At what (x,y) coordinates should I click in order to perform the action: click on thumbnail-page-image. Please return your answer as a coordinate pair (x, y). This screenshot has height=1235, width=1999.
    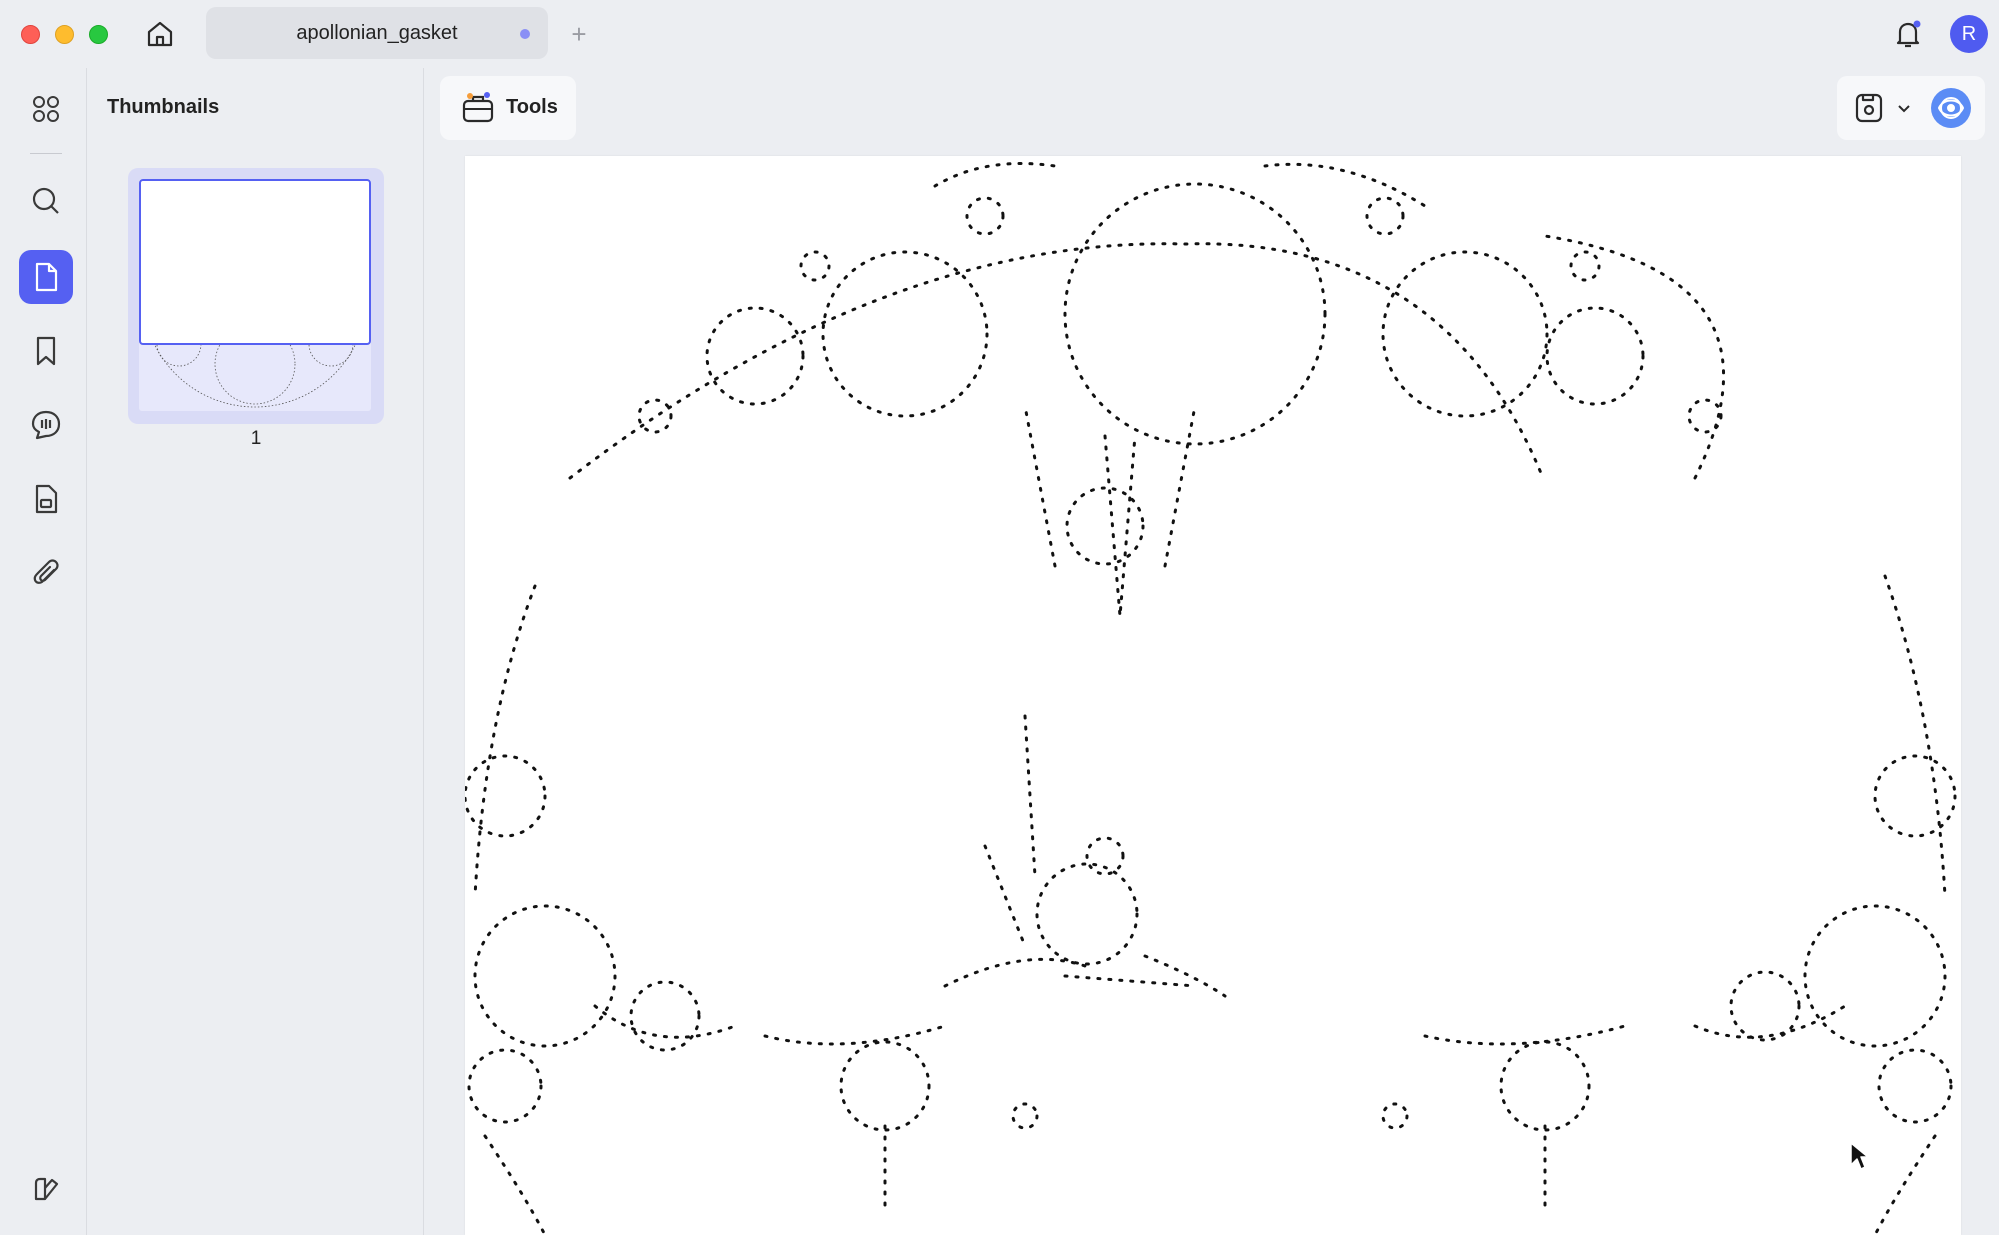
    Looking at the image, I should click on (255, 295).